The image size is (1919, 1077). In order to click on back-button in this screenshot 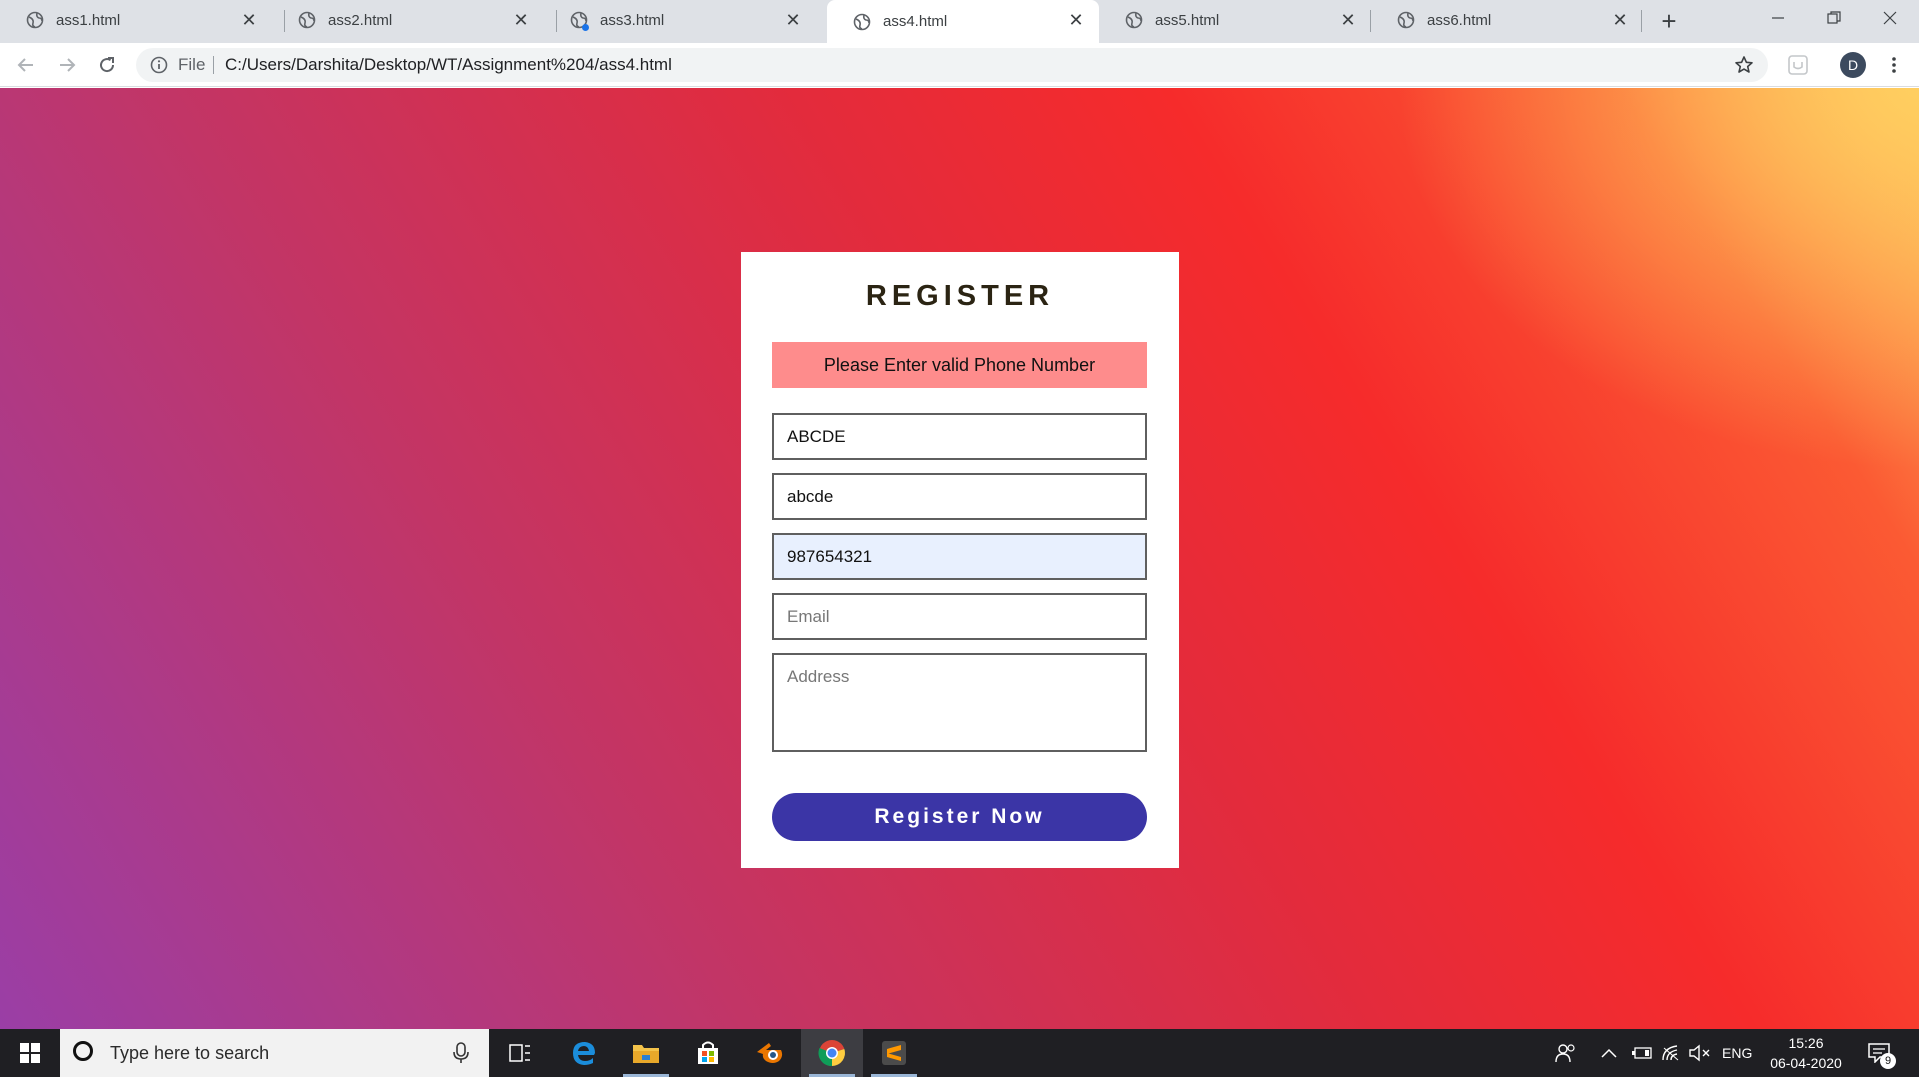, I will do `click(26, 65)`.